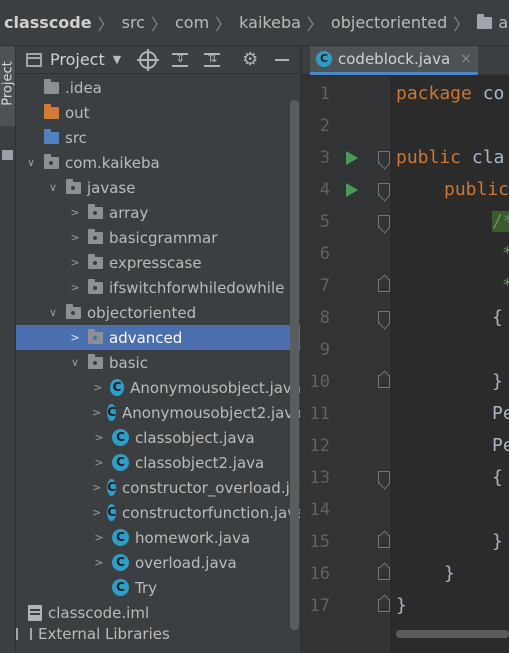 The height and width of the screenshot is (653, 509). What do you see at coordinates (158, 187) in the screenshot?
I see `tree-item-javase: ∨ javase` at bounding box center [158, 187].